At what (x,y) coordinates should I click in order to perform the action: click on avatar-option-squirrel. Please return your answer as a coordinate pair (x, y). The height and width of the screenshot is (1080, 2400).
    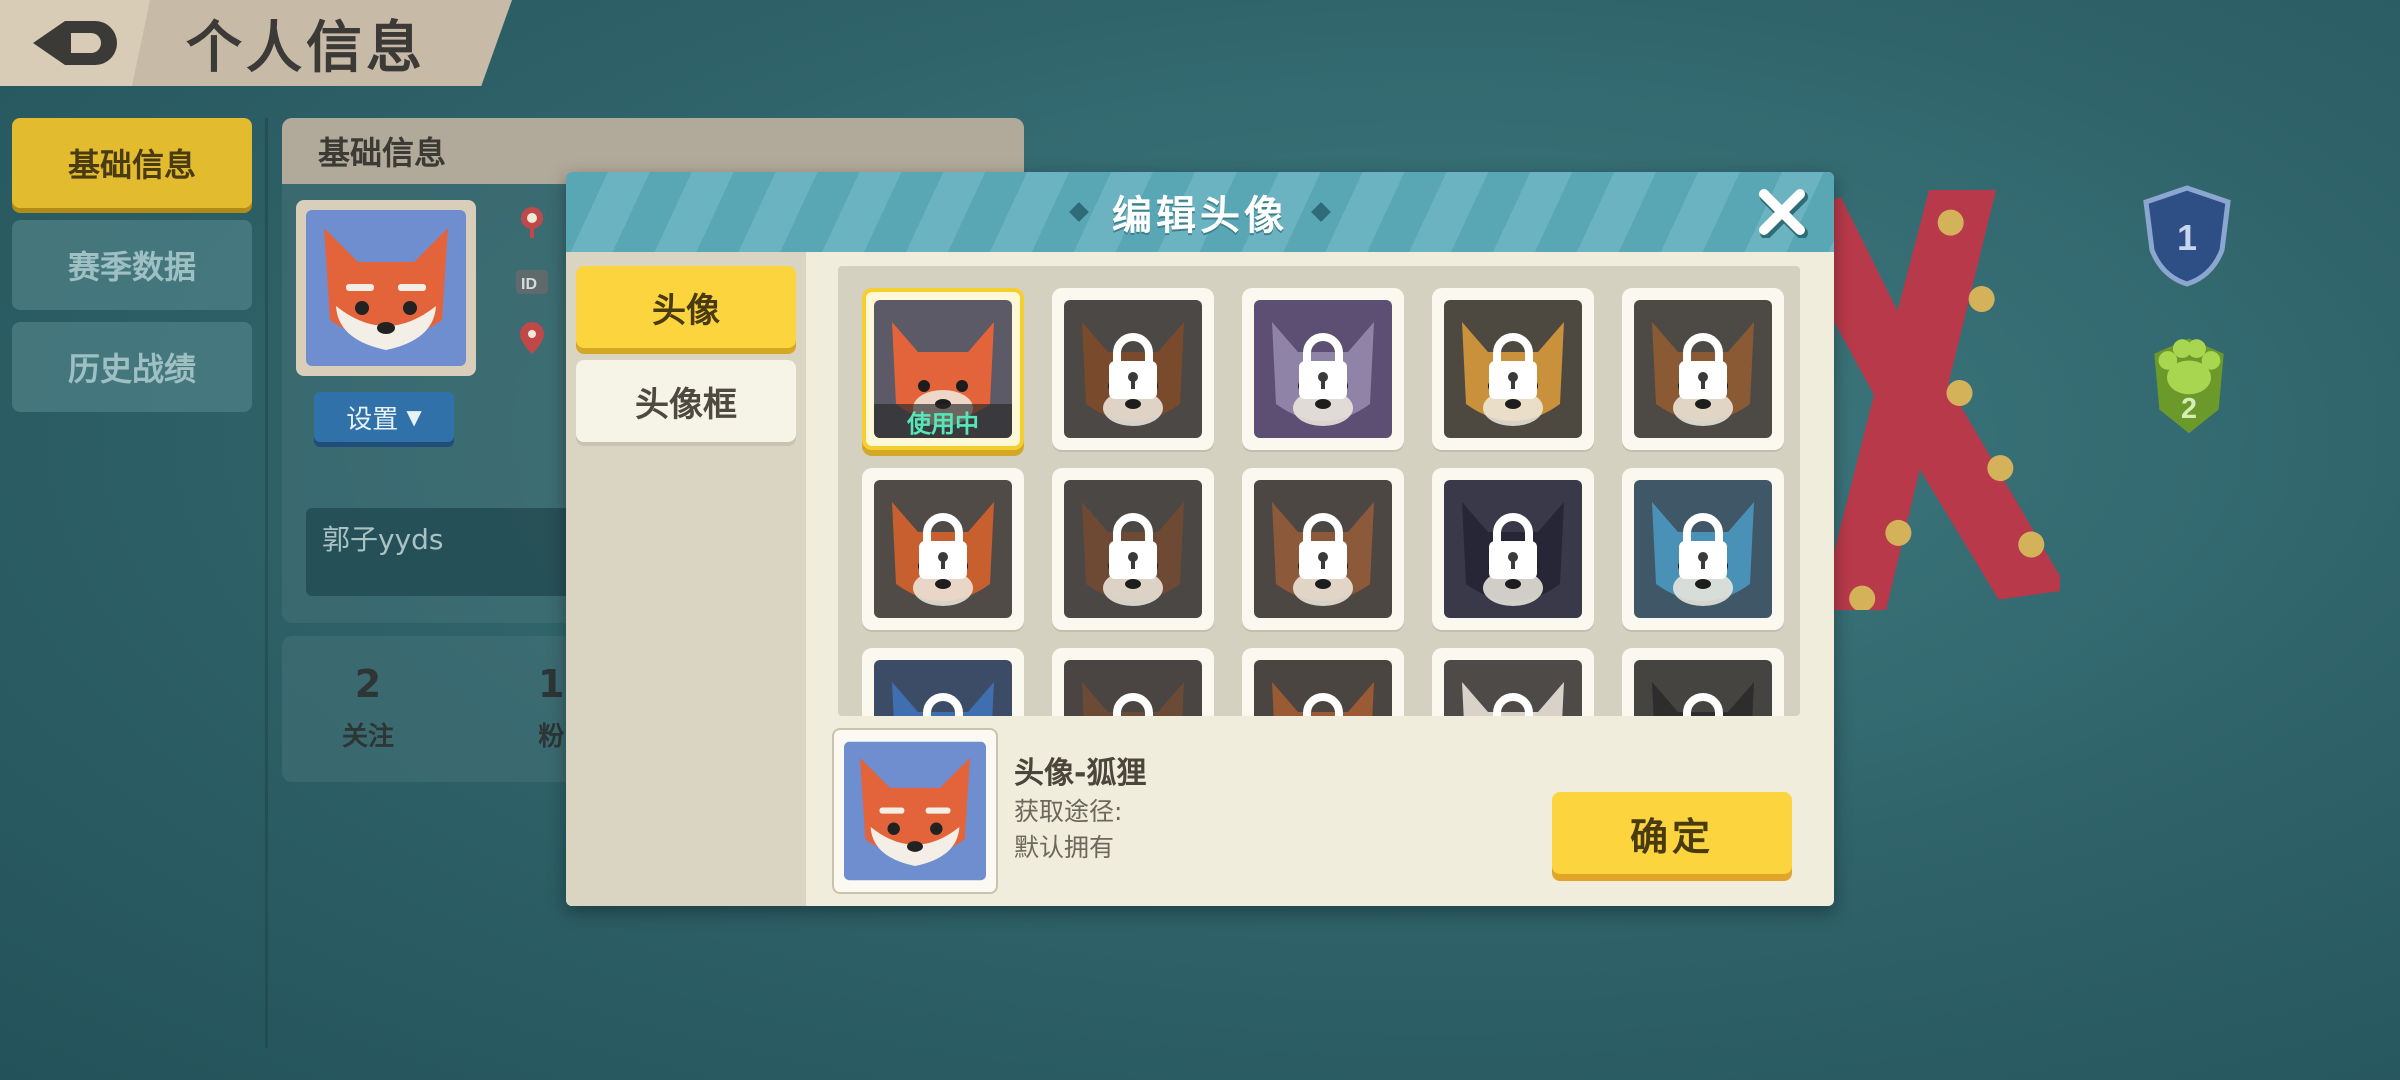
    Looking at the image, I should click on (1323, 682).